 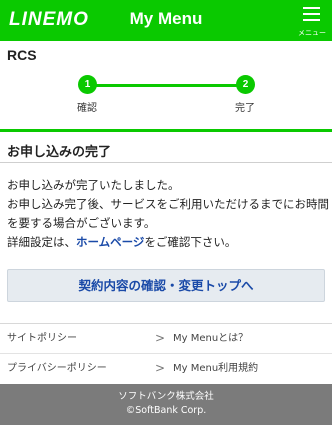 What do you see at coordinates (166, 130) in the screenshot?
I see `section-divider` at bounding box center [166, 130].